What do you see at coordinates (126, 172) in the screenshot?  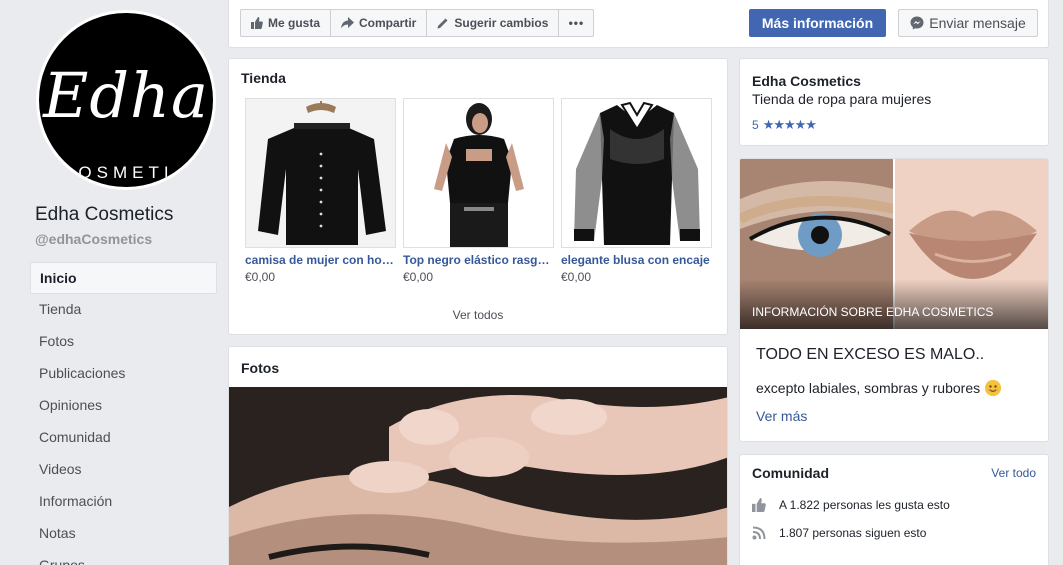 I see `avatar-logo-subtext: OSMETI` at bounding box center [126, 172].